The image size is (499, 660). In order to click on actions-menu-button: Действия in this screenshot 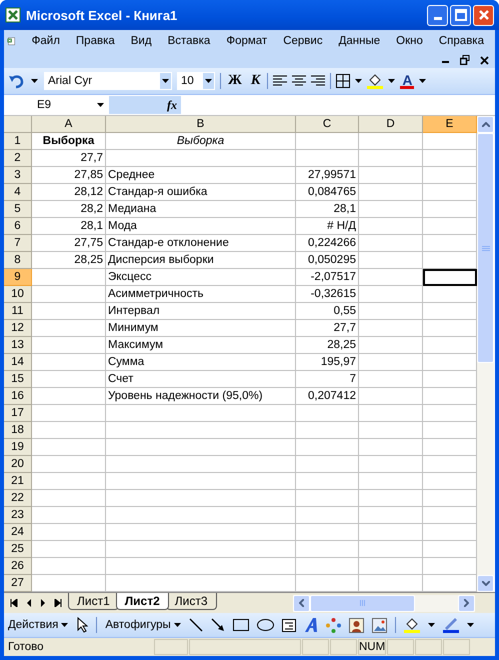, I will do `click(38, 625)`.